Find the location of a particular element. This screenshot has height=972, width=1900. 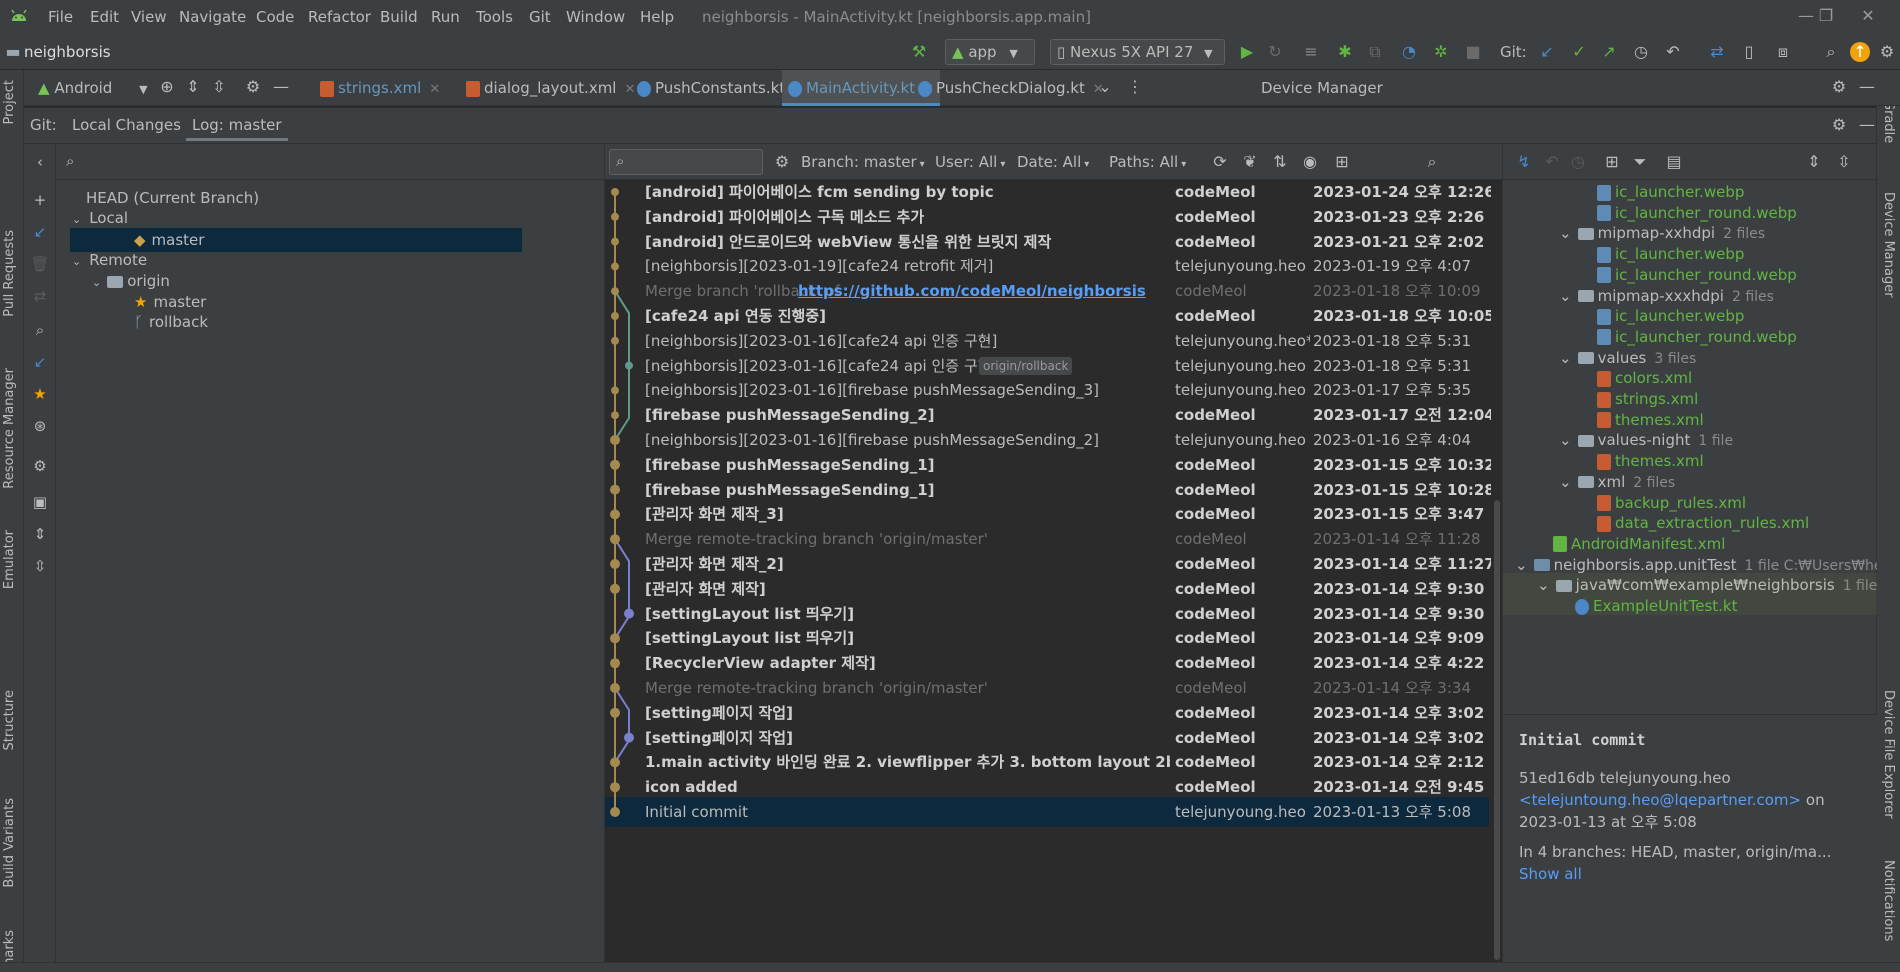

attach-icon: ✲ is located at coordinates (1441, 52).